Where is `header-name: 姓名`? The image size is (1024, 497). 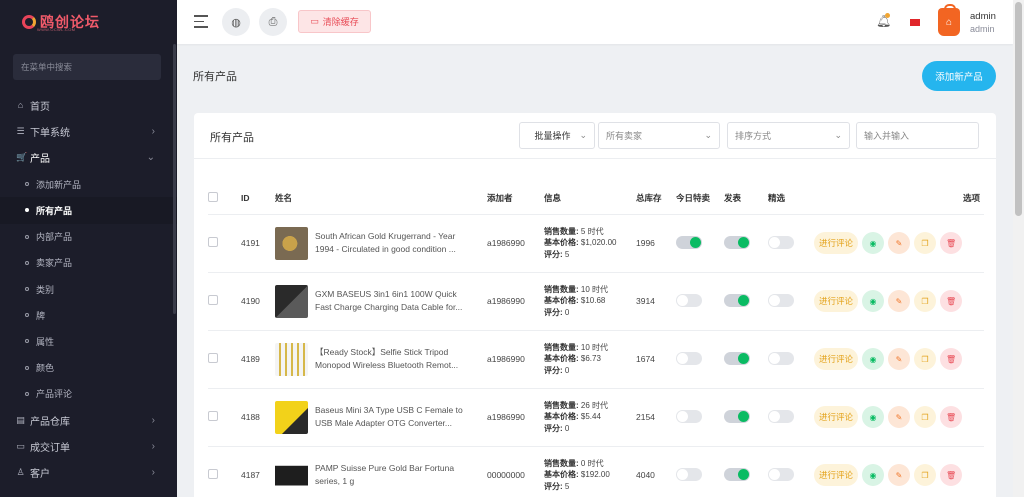 header-name: 姓名 is located at coordinates (381, 199).